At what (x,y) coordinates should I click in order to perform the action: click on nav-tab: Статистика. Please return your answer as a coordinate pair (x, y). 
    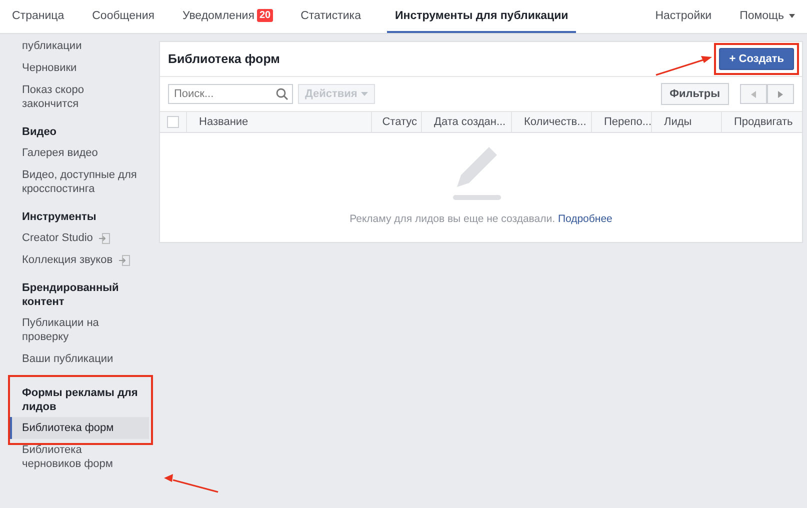
    Looking at the image, I should click on (330, 16).